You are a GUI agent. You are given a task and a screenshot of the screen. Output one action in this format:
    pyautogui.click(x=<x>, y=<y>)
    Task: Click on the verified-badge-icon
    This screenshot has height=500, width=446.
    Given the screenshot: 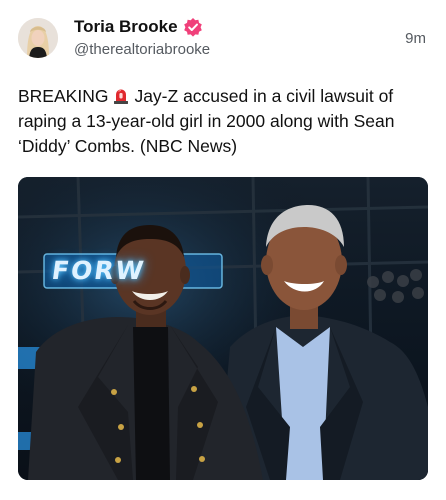 What is the action you would take?
    pyautogui.click(x=193, y=27)
    